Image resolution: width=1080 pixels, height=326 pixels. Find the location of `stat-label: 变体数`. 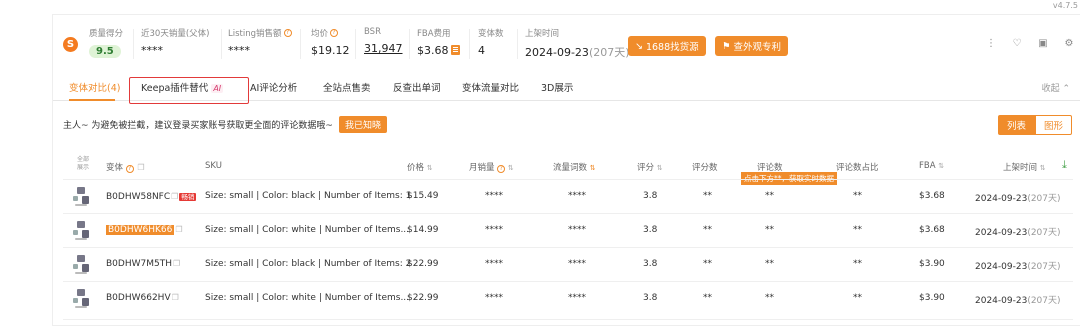

stat-label: 变体数 is located at coordinates (491, 34).